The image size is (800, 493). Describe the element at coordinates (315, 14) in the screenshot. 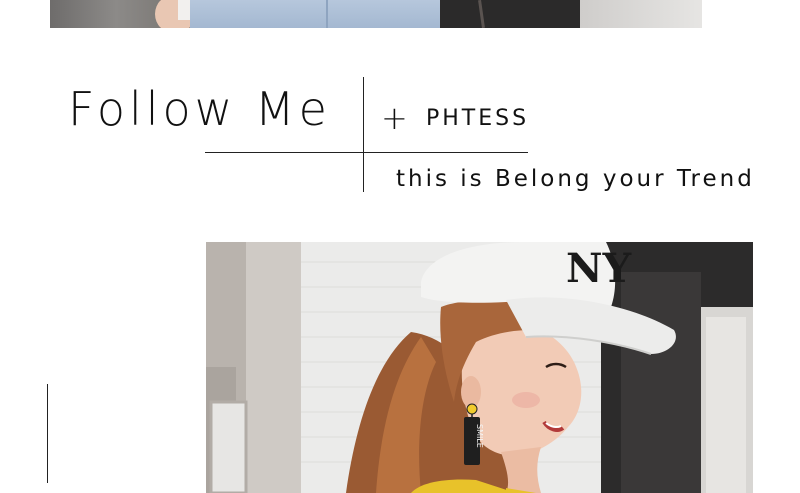

I see `photo-denim` at that location.